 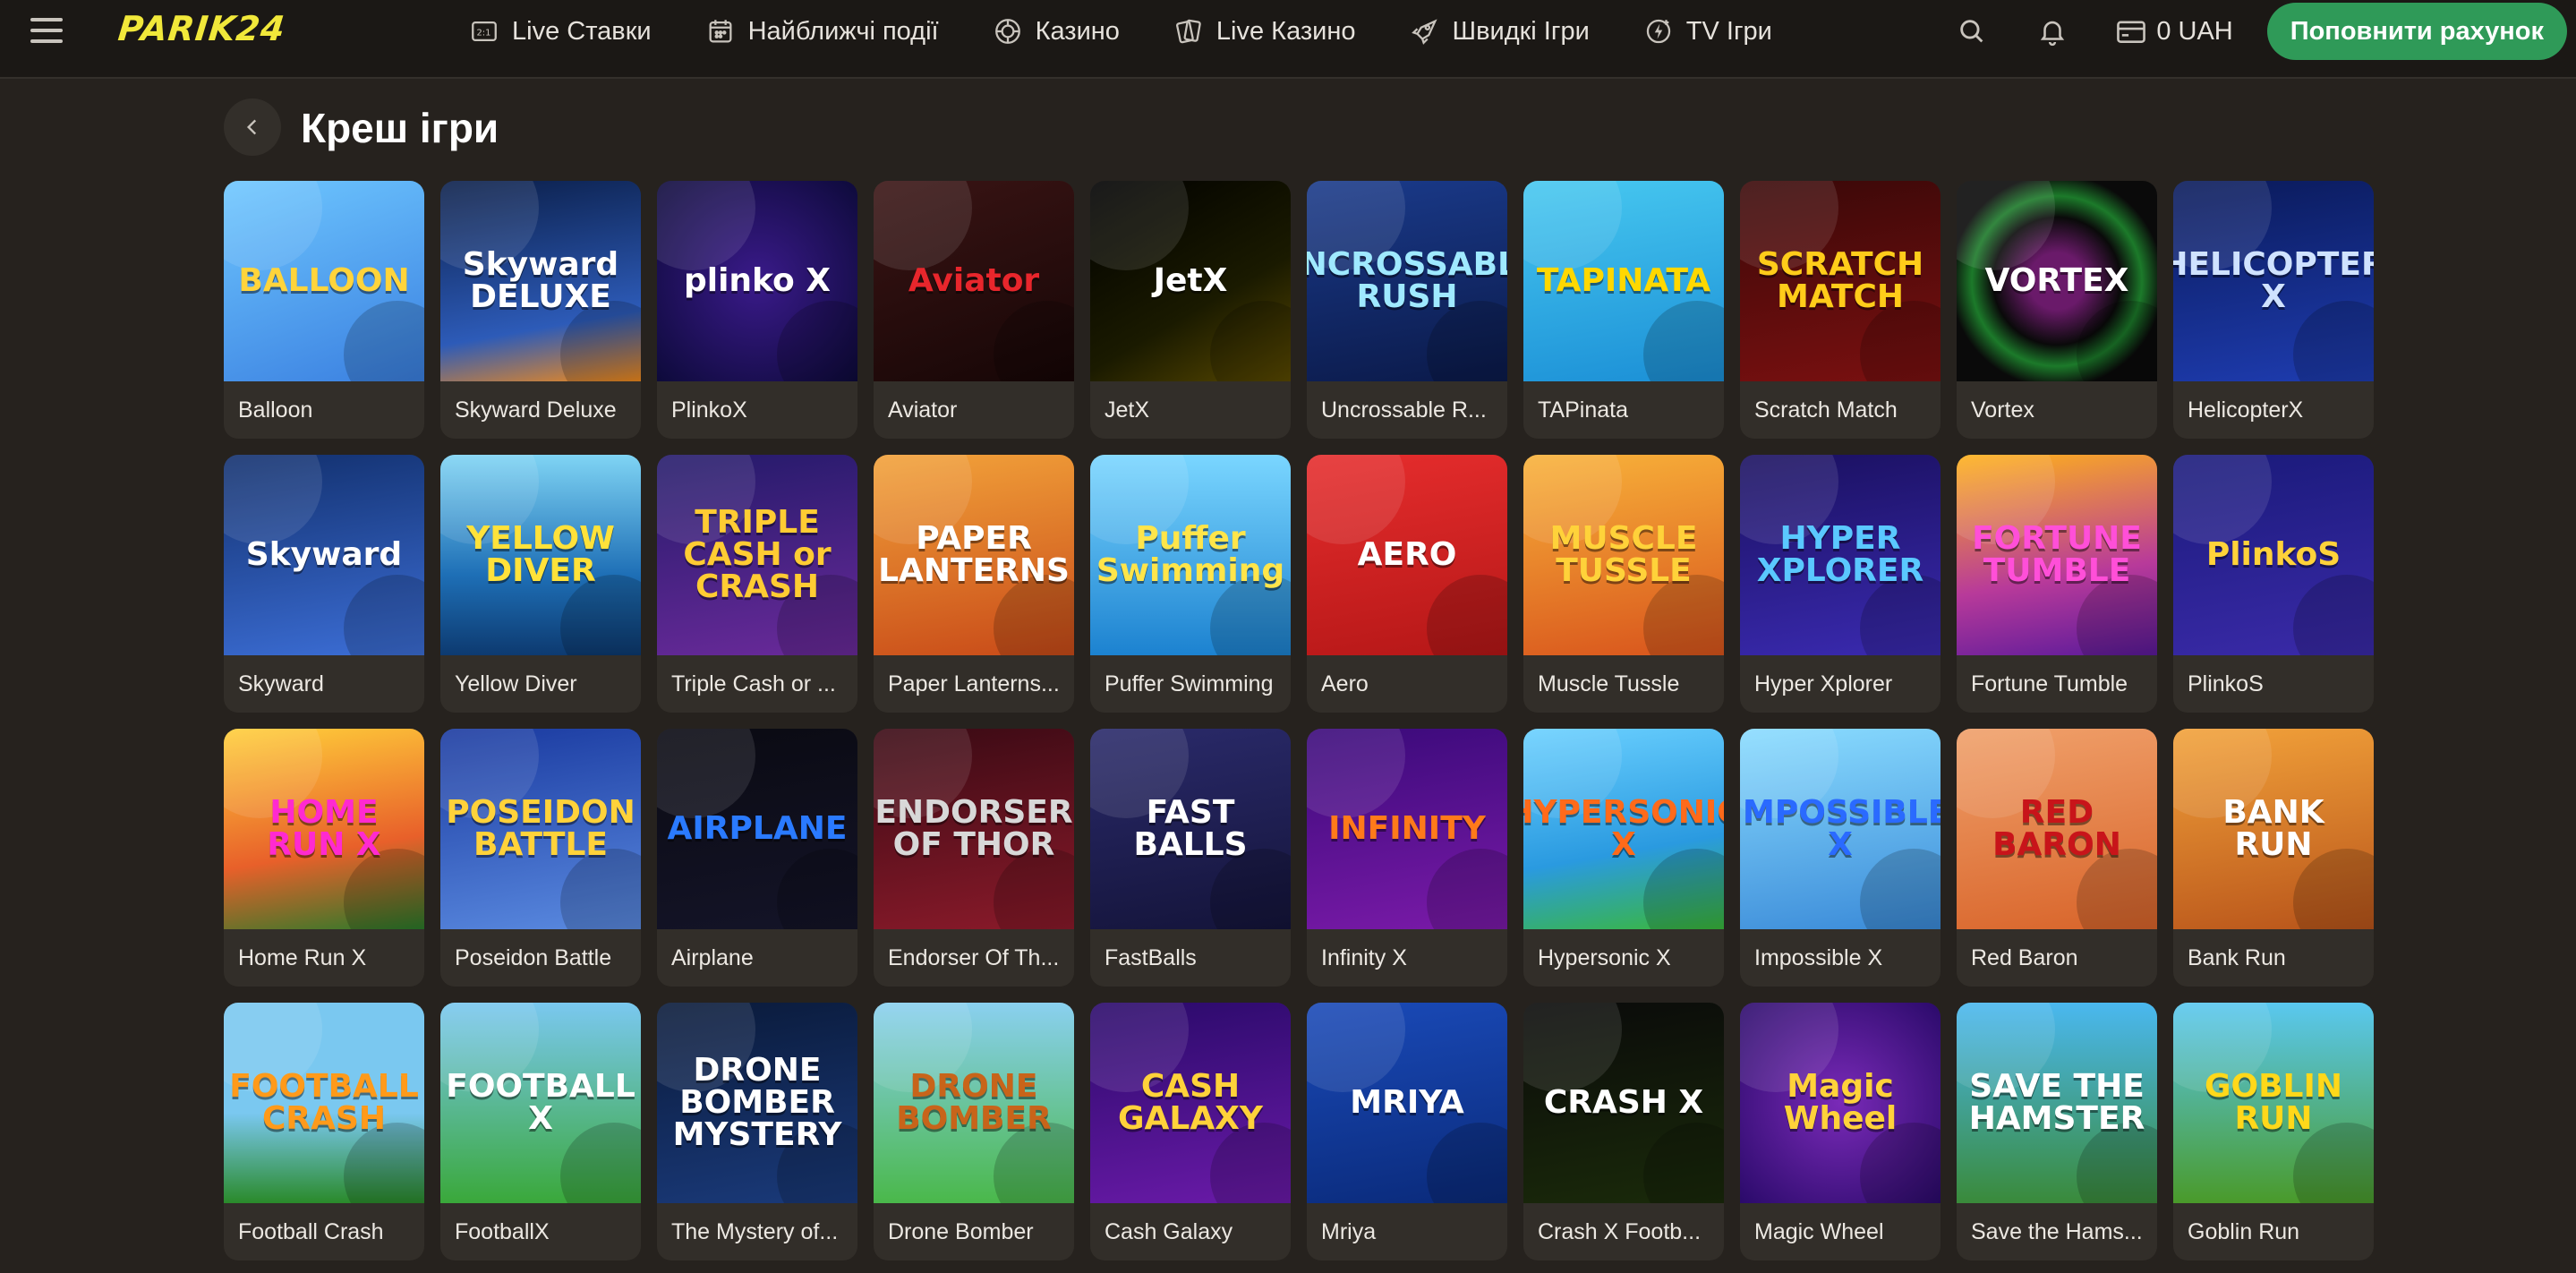 I want to click on game-card: Aviator Aviator, so click(x=974, y=310).